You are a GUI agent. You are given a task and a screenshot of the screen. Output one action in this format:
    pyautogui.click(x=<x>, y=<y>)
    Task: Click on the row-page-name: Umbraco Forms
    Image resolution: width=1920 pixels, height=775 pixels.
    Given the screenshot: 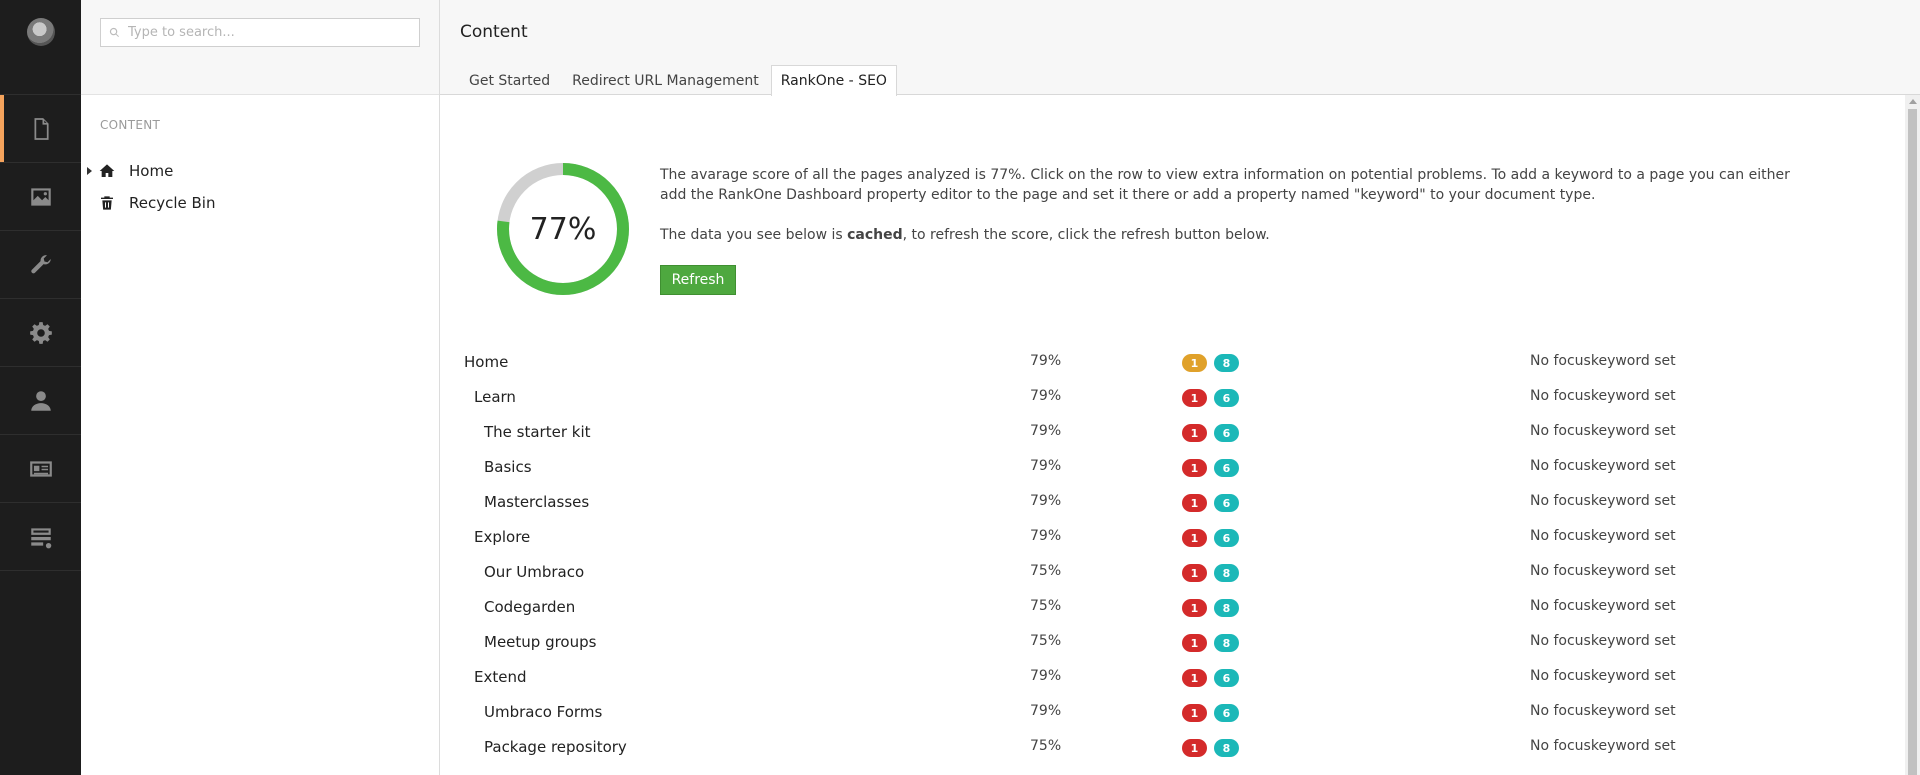 What is the action you would take?
    pyautogui.click(x=543, y=712)
    